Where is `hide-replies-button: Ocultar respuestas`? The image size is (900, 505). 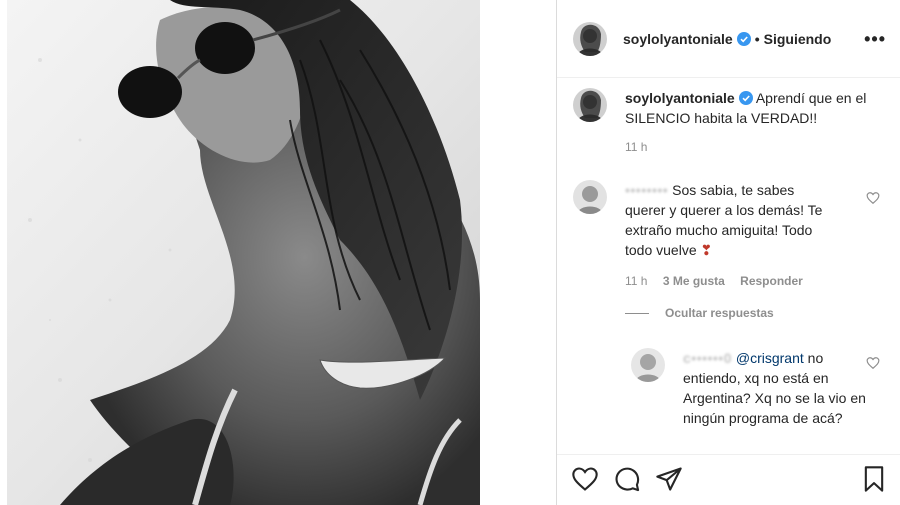 hide-replies-button: Ocultar respuestas is located at coordinates (699, 313).